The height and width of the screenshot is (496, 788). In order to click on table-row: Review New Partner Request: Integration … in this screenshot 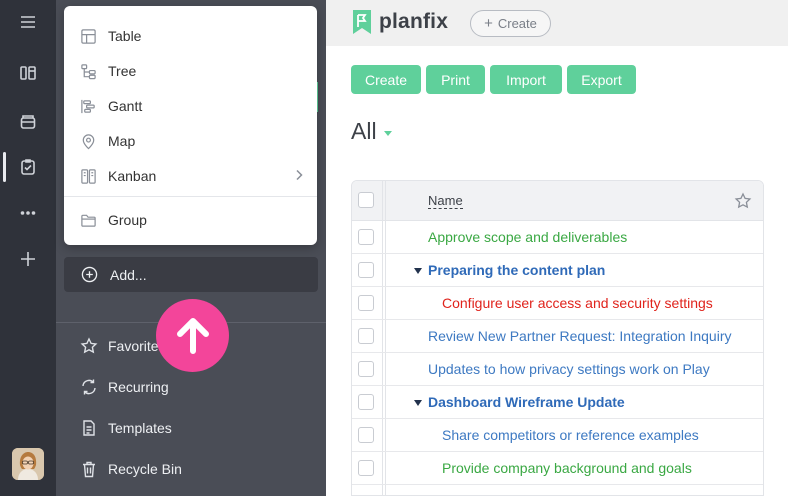, I will do `click(557, 336)`.